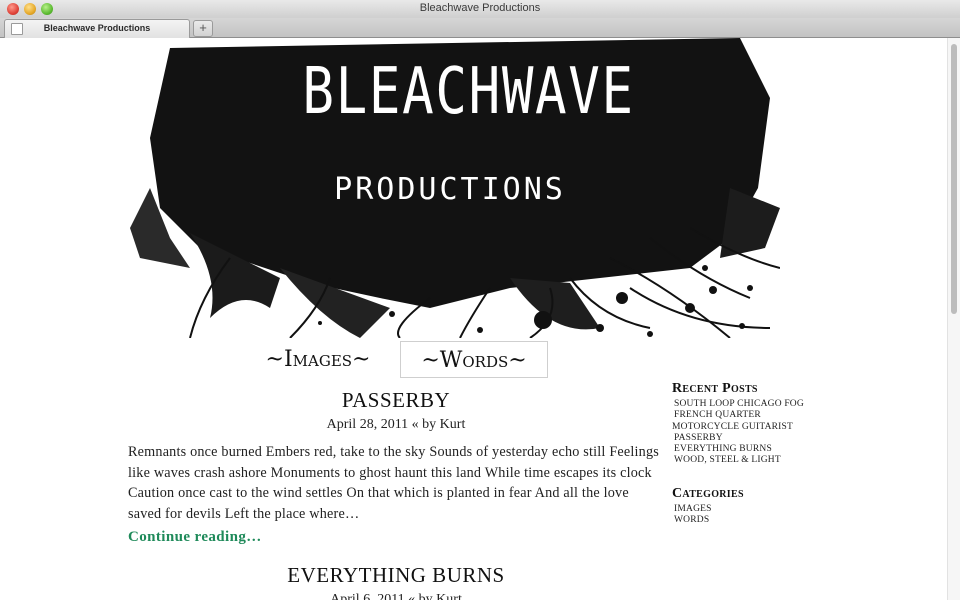  Describe the element at coordinates (738, 449) in the screenshot. I see `recent-post-link: EVERYTHING BURNS` at that location.